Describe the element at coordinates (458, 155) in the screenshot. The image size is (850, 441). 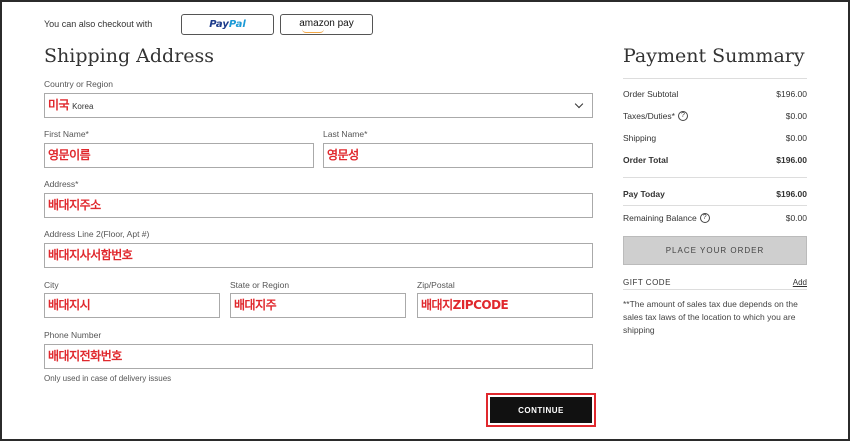
I see `last-name-field: 영문성` at that location.